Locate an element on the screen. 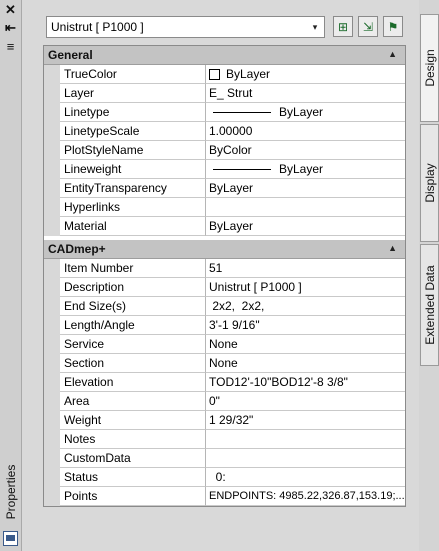 The height and width of the screenshot is (551, 439). property-row: Elevation TOD12'-10"BOD12'-8 3/8" is located at coordinates (224, 382).